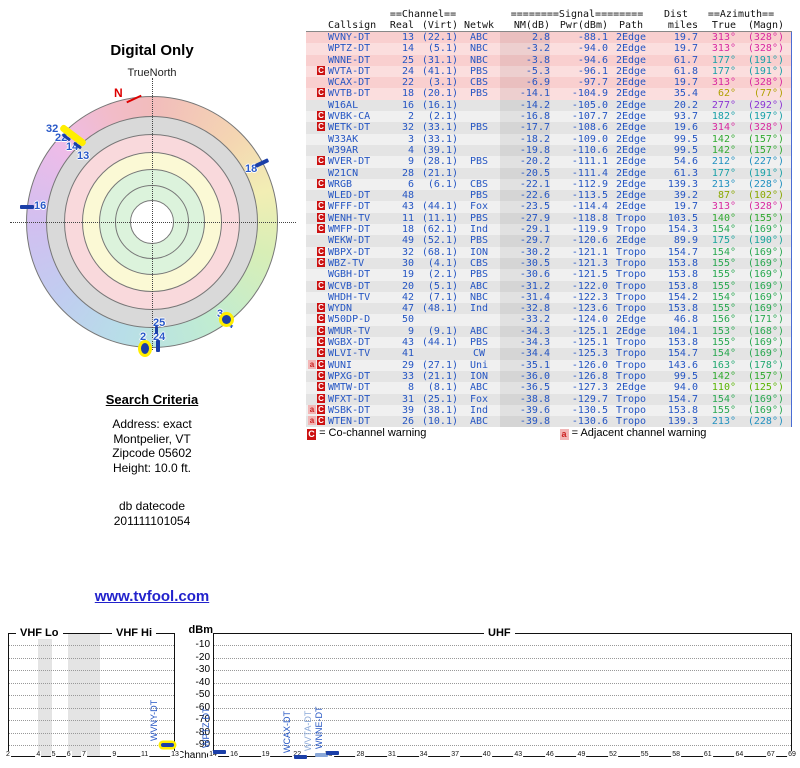 The image size is (800, 768). Describe the element at coordinates (589, 218) in the screenshot. I see `cell-pwr: -118.8` at that location.